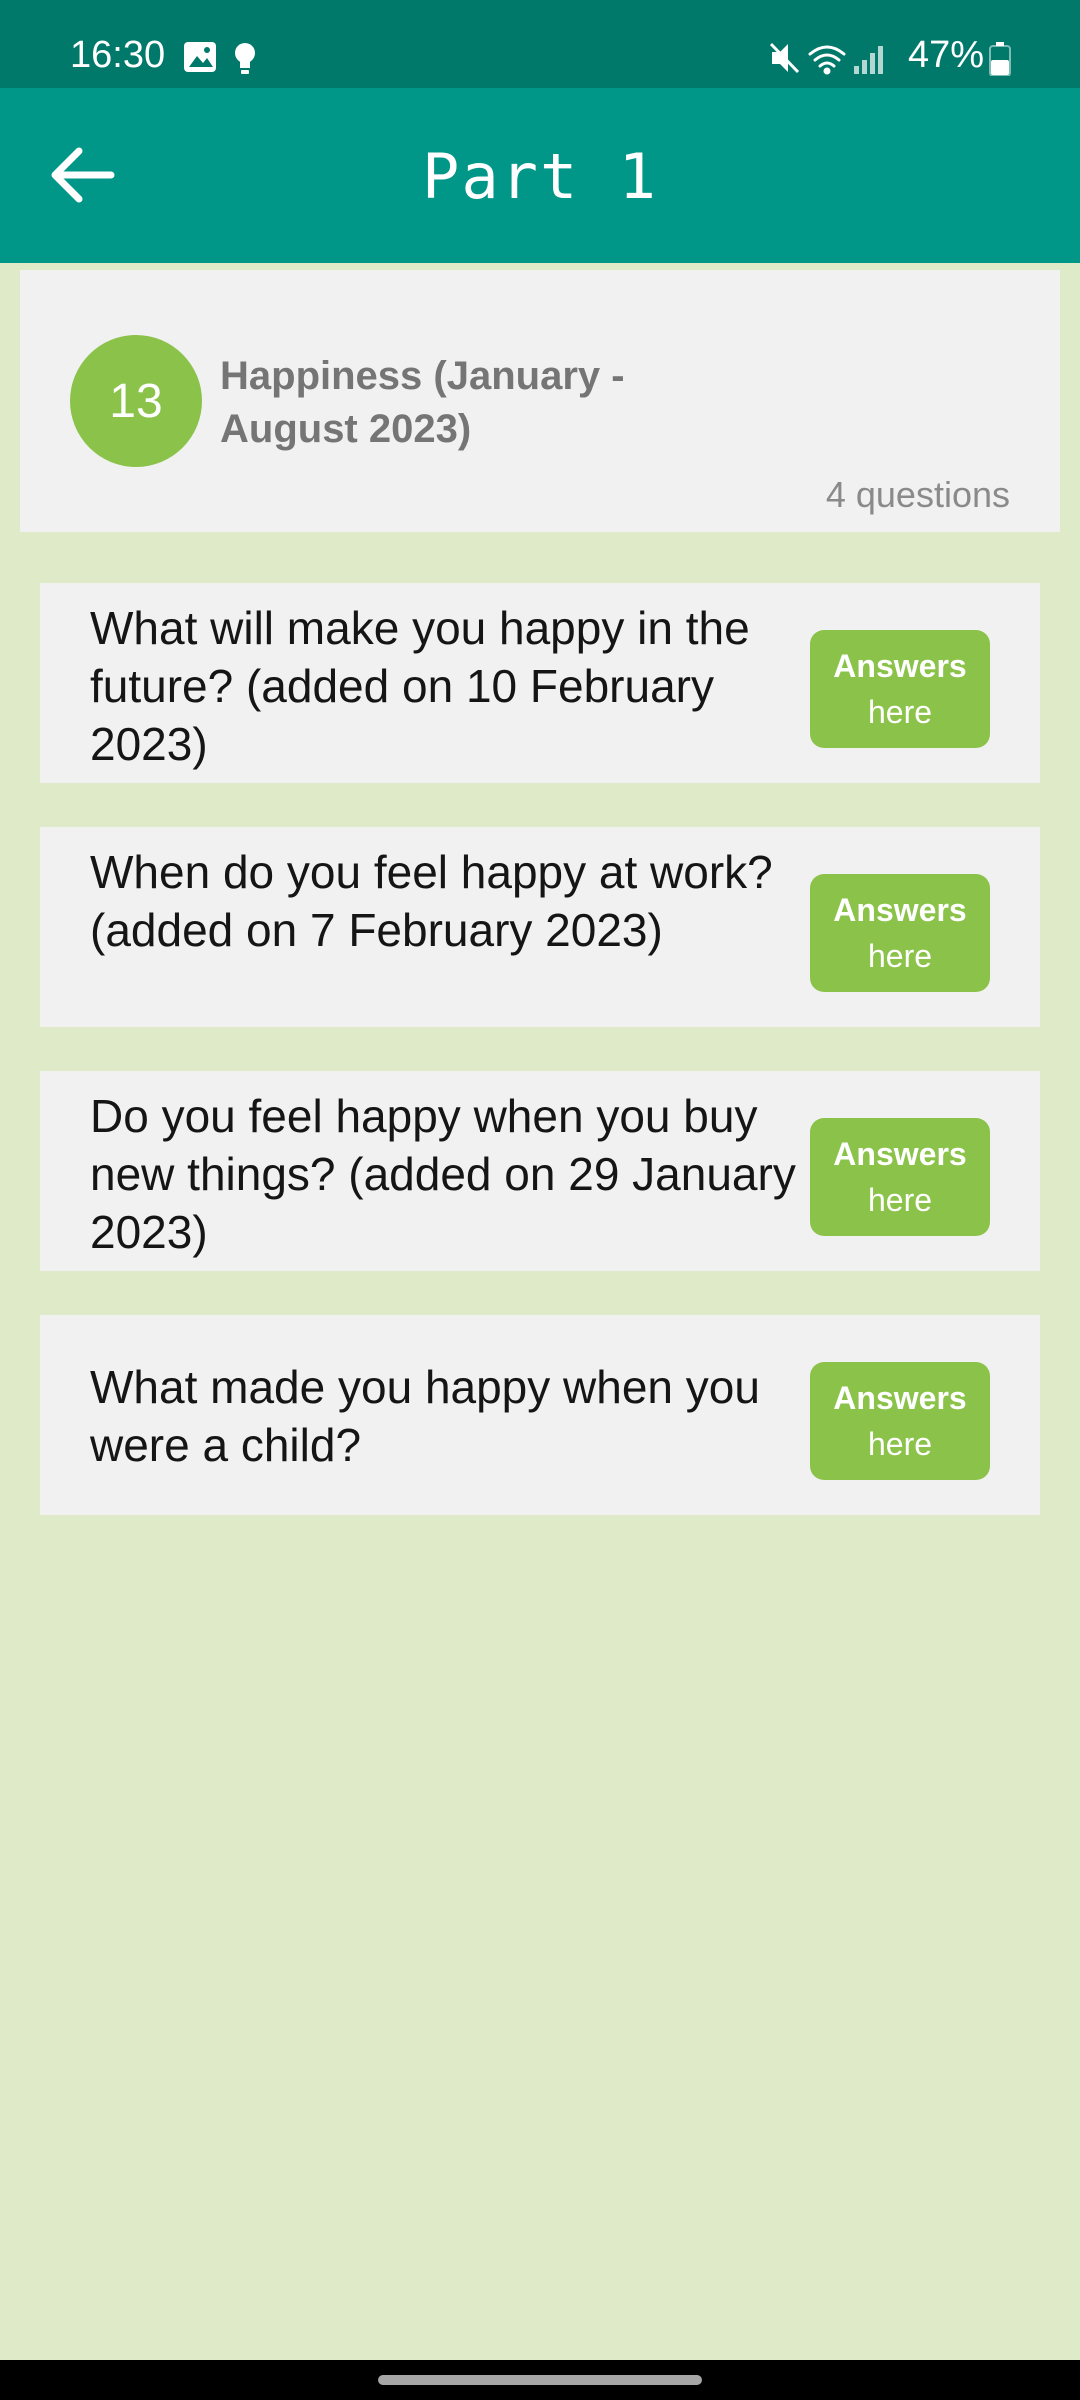 This screenshot has height=2400, width=1080. I want to click on battery-icon, so click(1000, 61).